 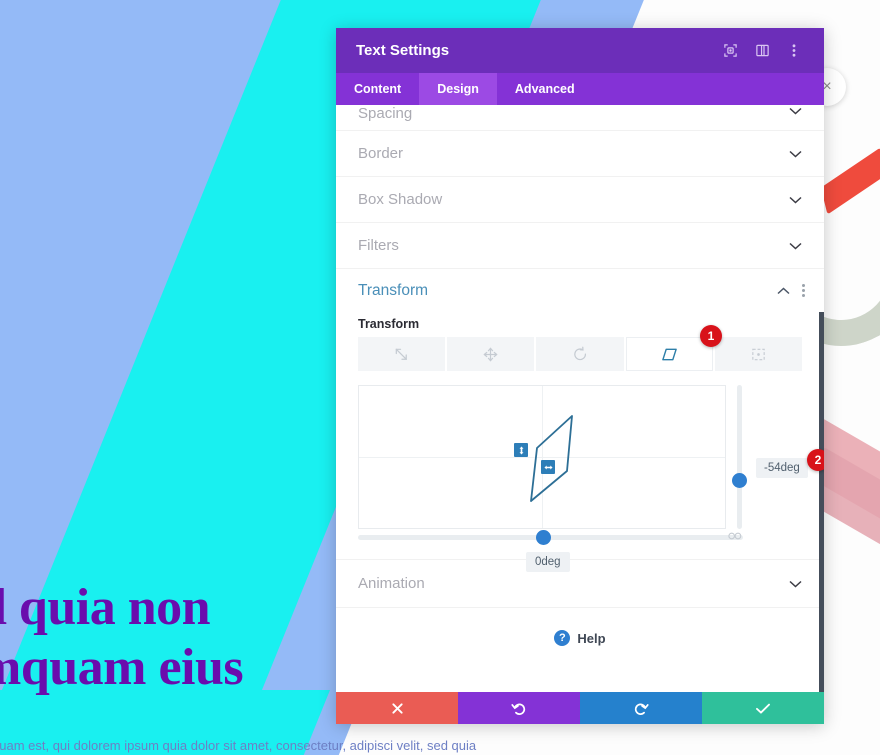 What do you see at coordinates (711, 336) in the screenshot?
I see `callout-badge-1: 1` at bounding box center [711, 336].